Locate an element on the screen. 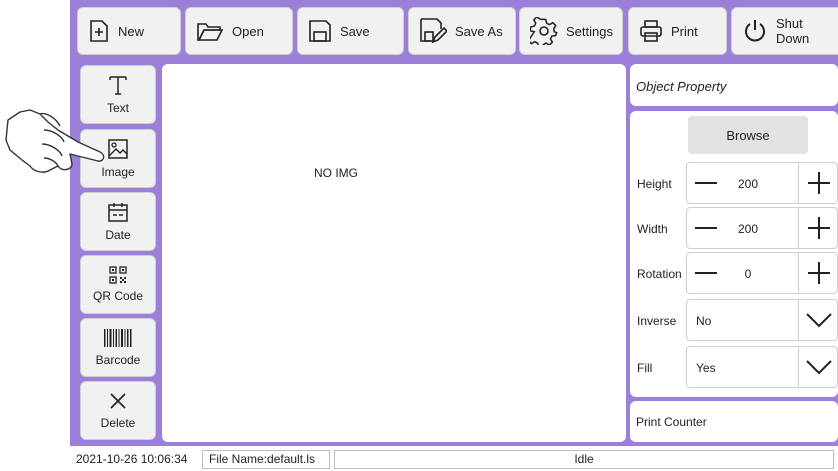  open-button: Open is located at coordinates (239, 31).